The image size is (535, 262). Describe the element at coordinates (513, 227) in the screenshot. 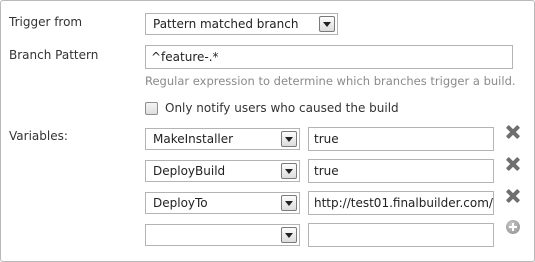

I see `plus-circle-icon` at that location.